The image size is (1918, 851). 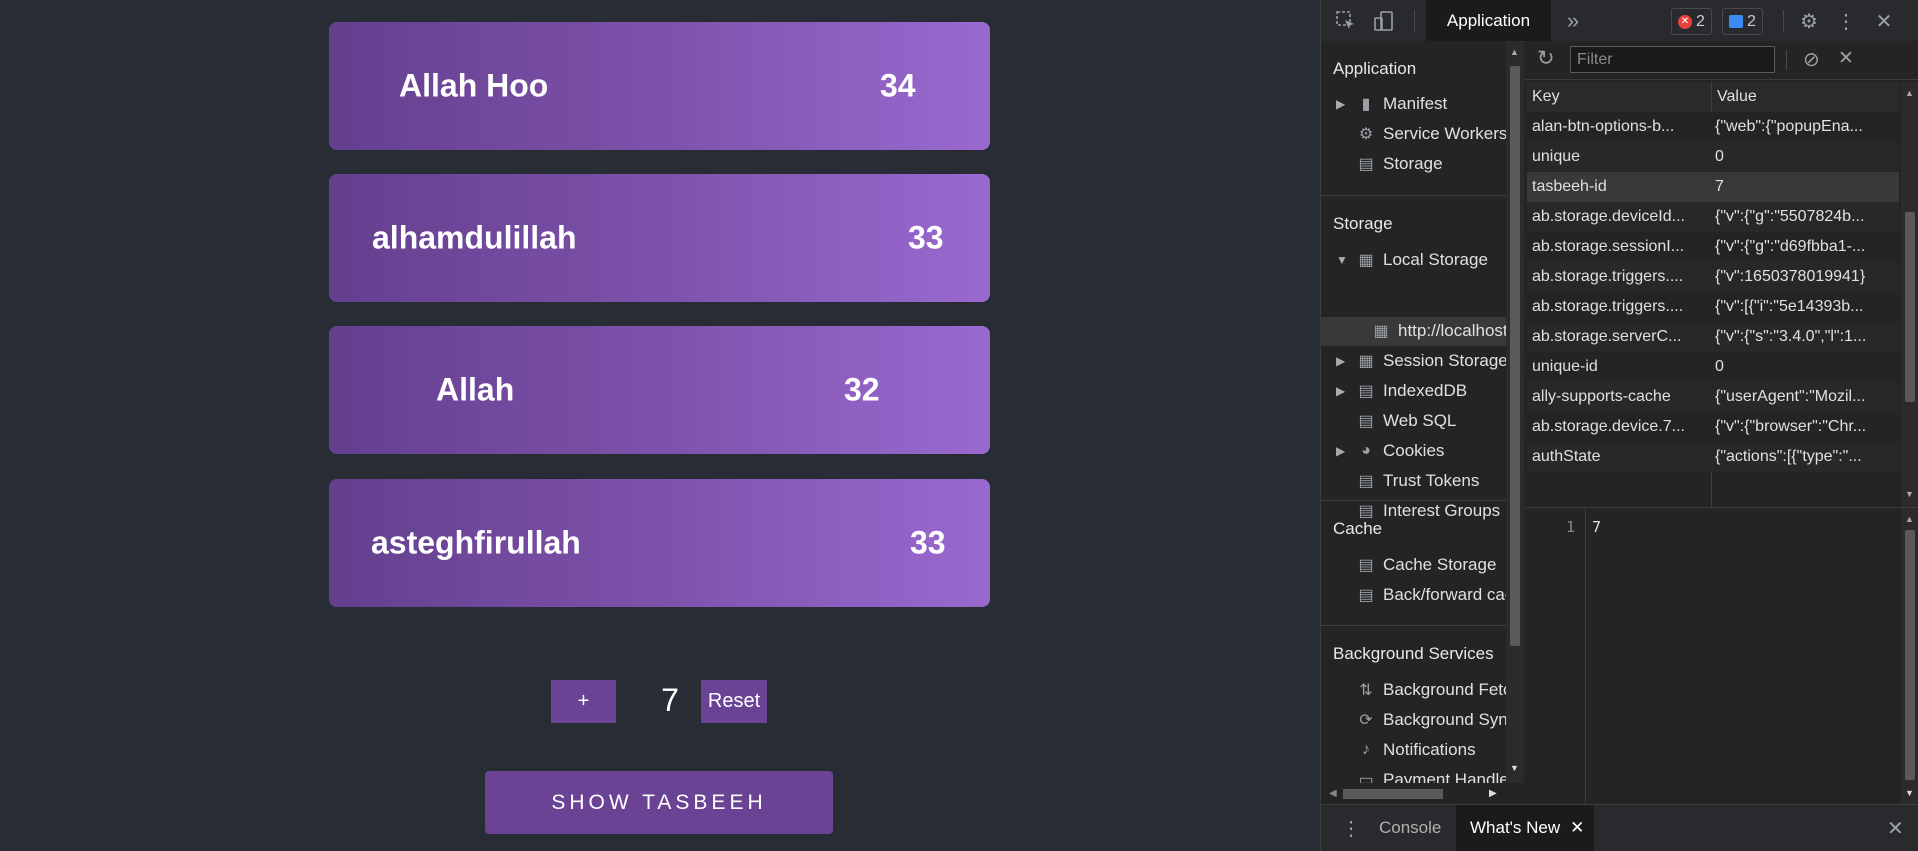 I want to click on drawer-menu-icon: ⋮, so click(x=1351, y=828).